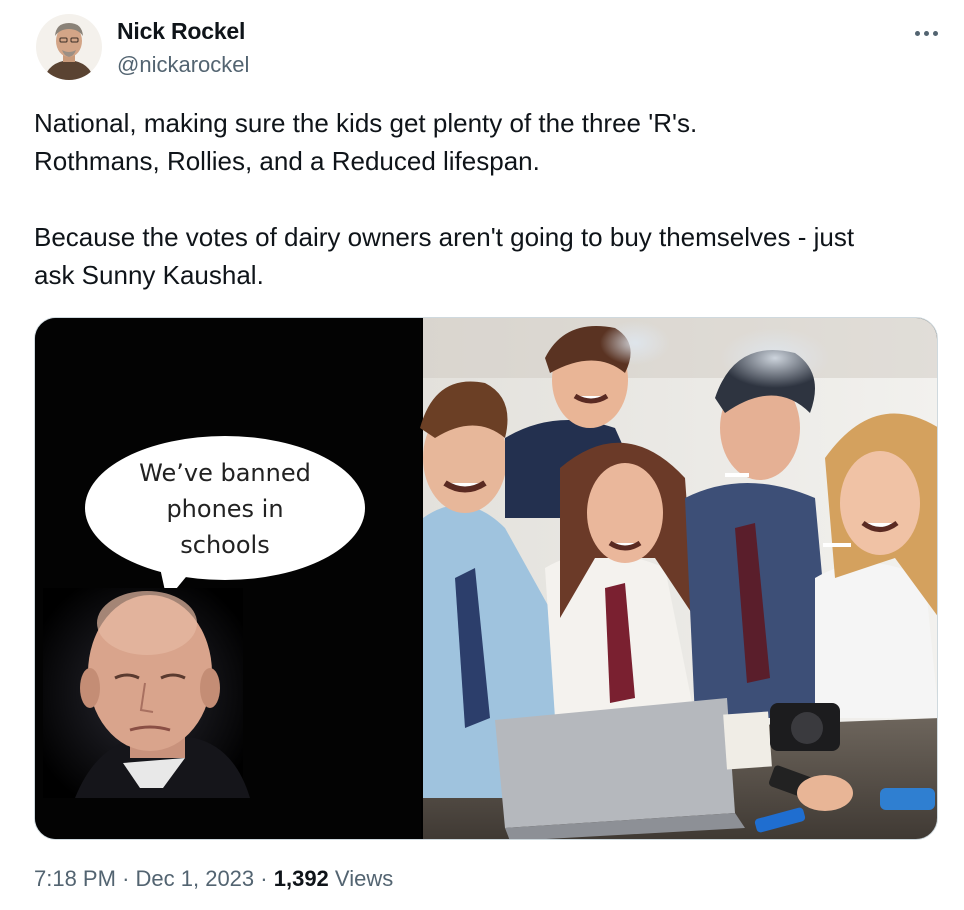 The width and height of the screenshot is (964, 910). What do you see at coordinates (225, 473) in the screenshot?
I see `speech-bubble-line: We’ve banned` at bounding box center [225, 473].